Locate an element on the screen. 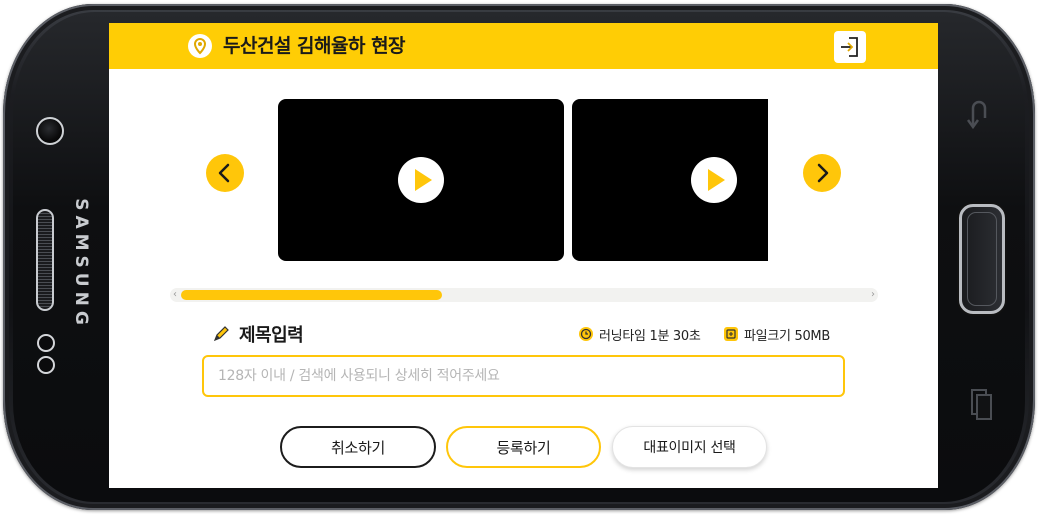  running-time-text: 러닝타임 1분 30초 is located at coordinates (650, 336).